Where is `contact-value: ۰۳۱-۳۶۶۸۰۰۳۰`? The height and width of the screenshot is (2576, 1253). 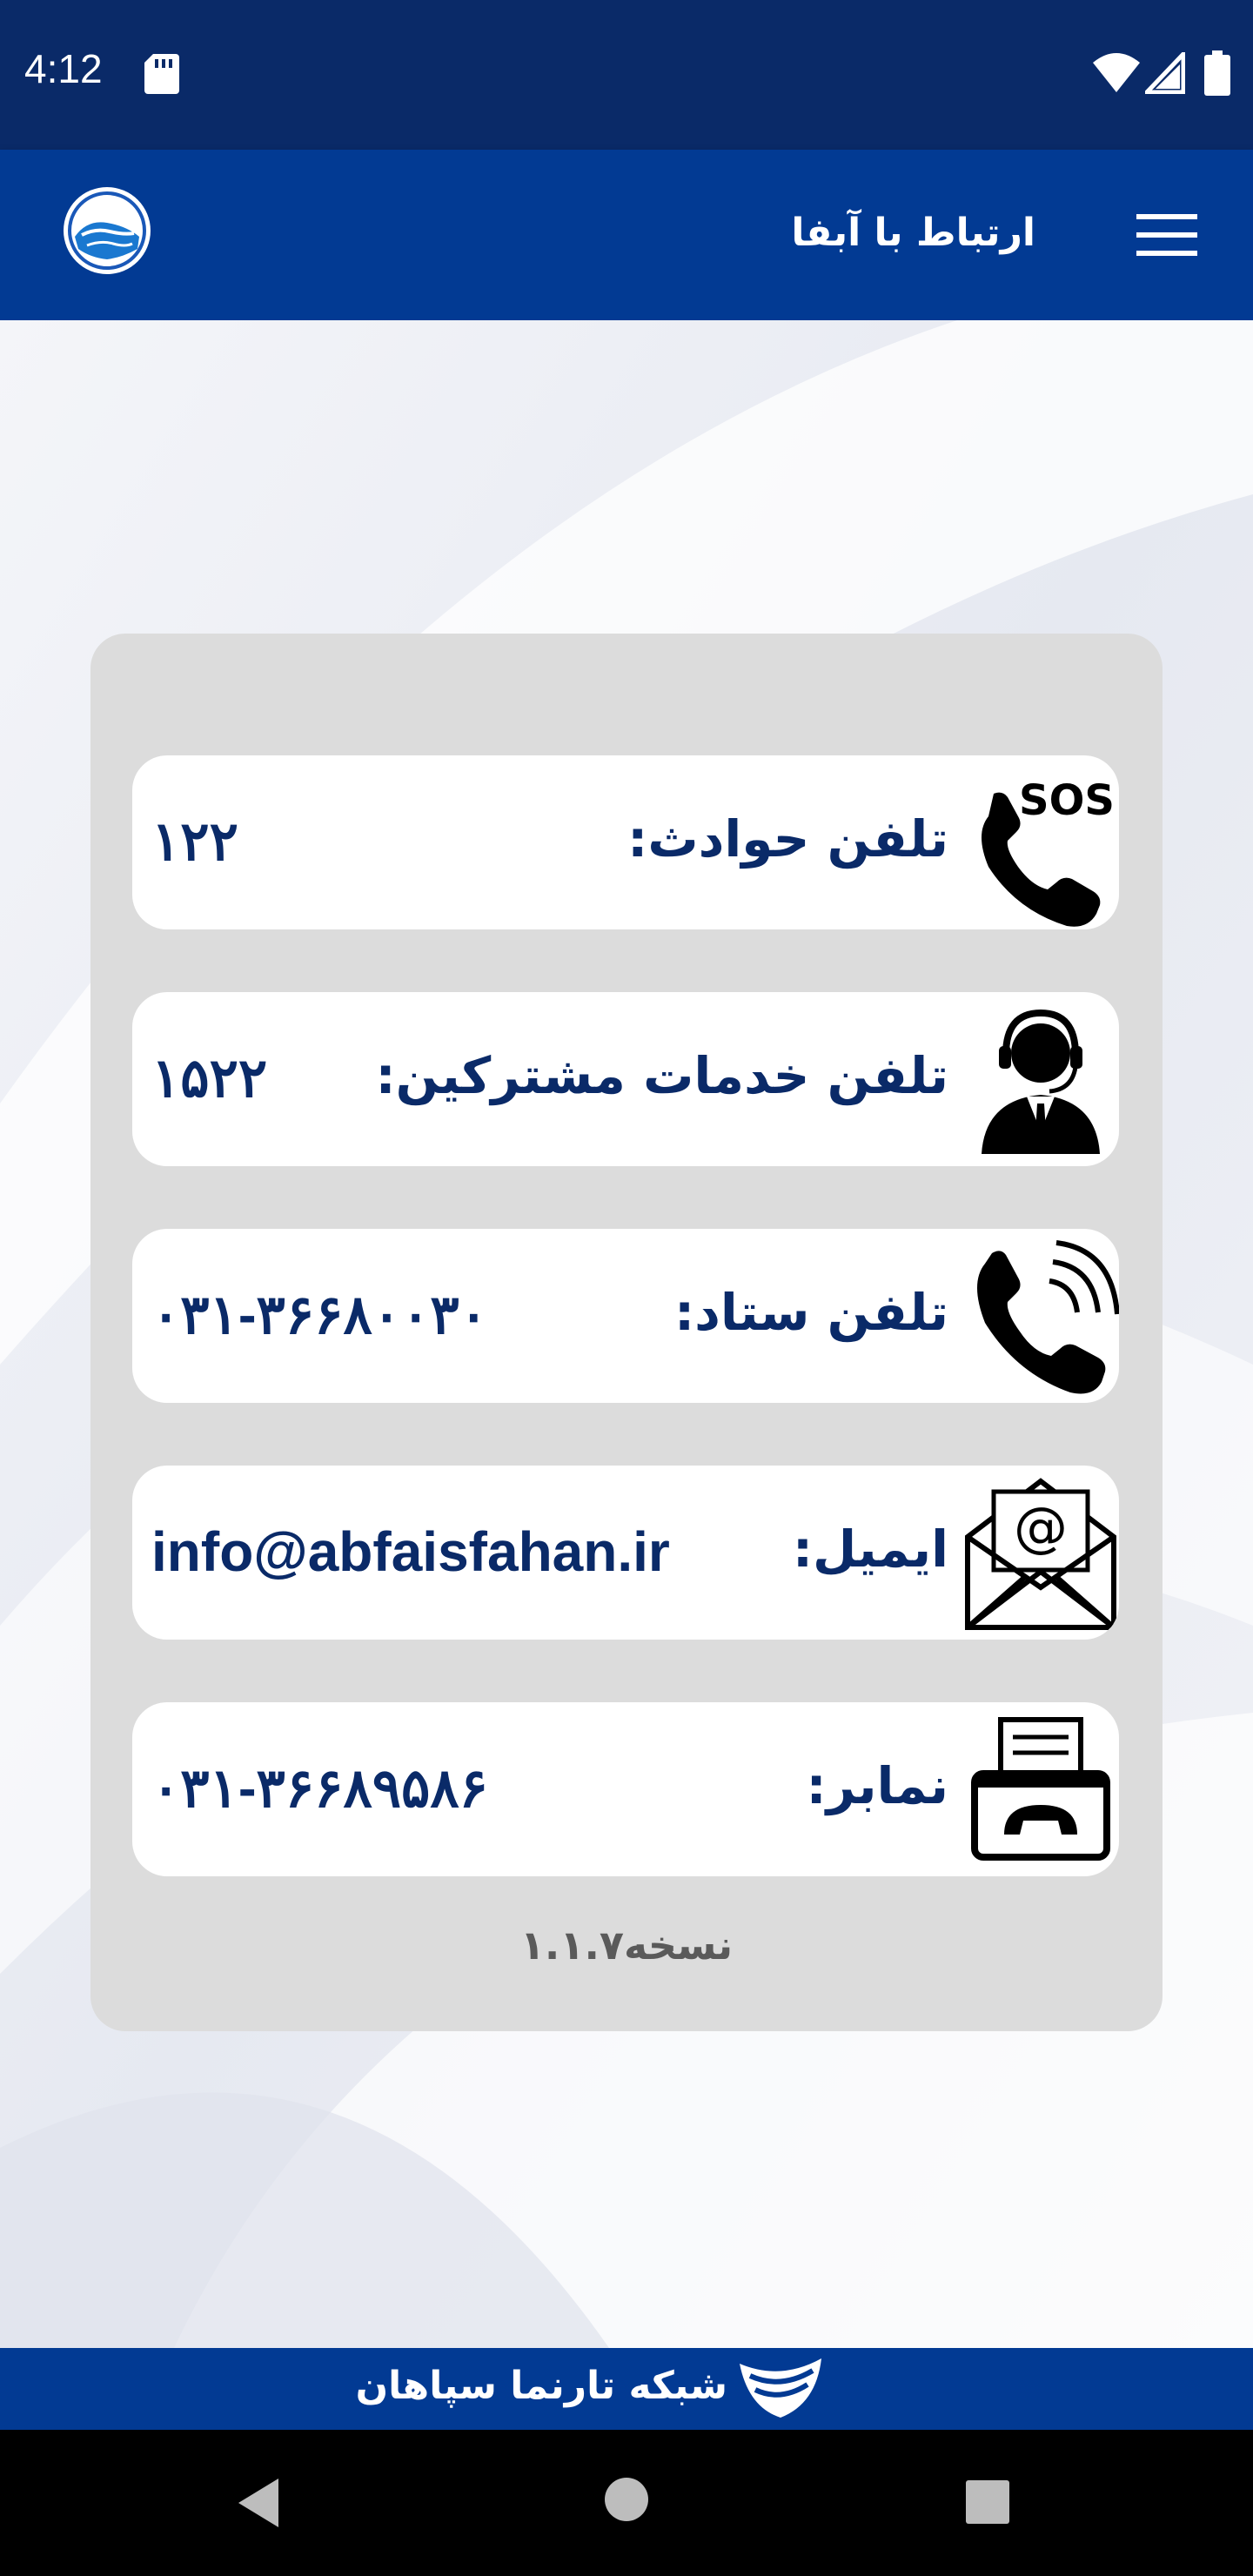 contact-value: ۰۳۱-۳۶۶۸۰۰۳۰ is located at coordinates (319, 1314).